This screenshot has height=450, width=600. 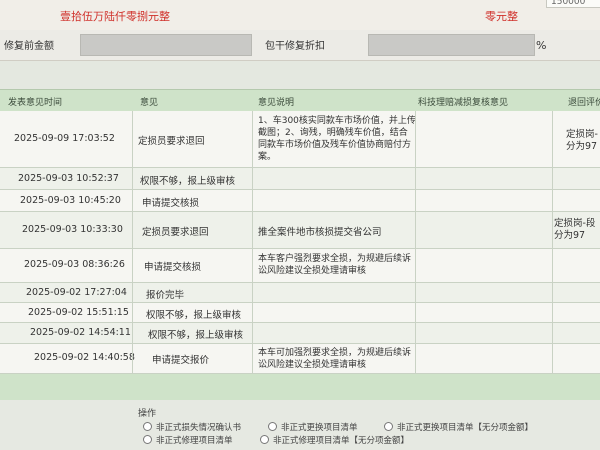 I want to click on before-repair-amount-label: 修复前金额, so click(x=29, y=46).